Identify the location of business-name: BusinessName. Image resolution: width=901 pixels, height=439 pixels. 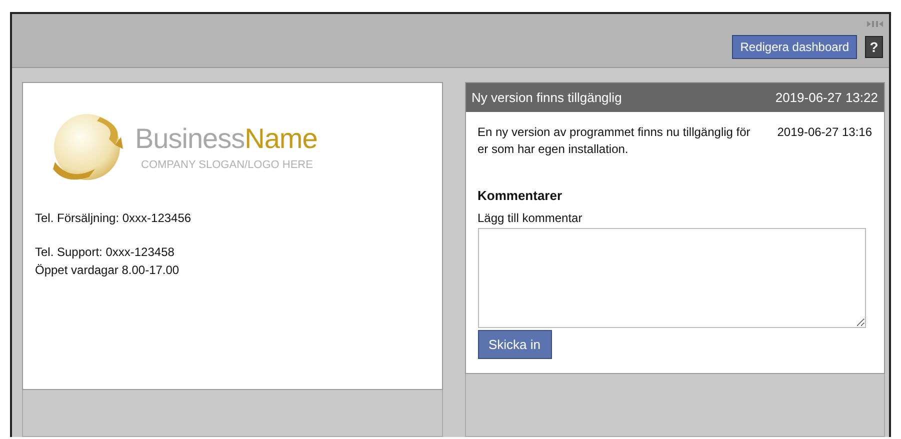
(226, 139).